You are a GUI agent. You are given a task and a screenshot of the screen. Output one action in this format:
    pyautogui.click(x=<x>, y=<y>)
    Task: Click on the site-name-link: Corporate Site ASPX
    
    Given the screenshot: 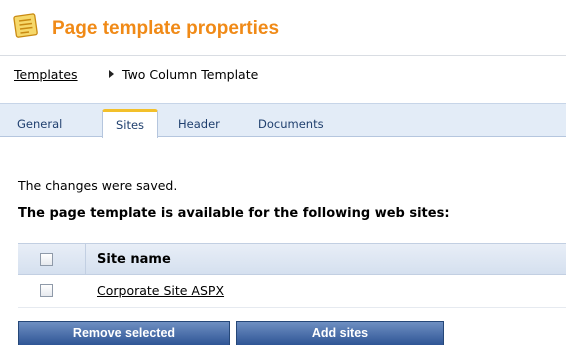 What is the action you would take?
    pyautogui.click(x=160, y=290)
    